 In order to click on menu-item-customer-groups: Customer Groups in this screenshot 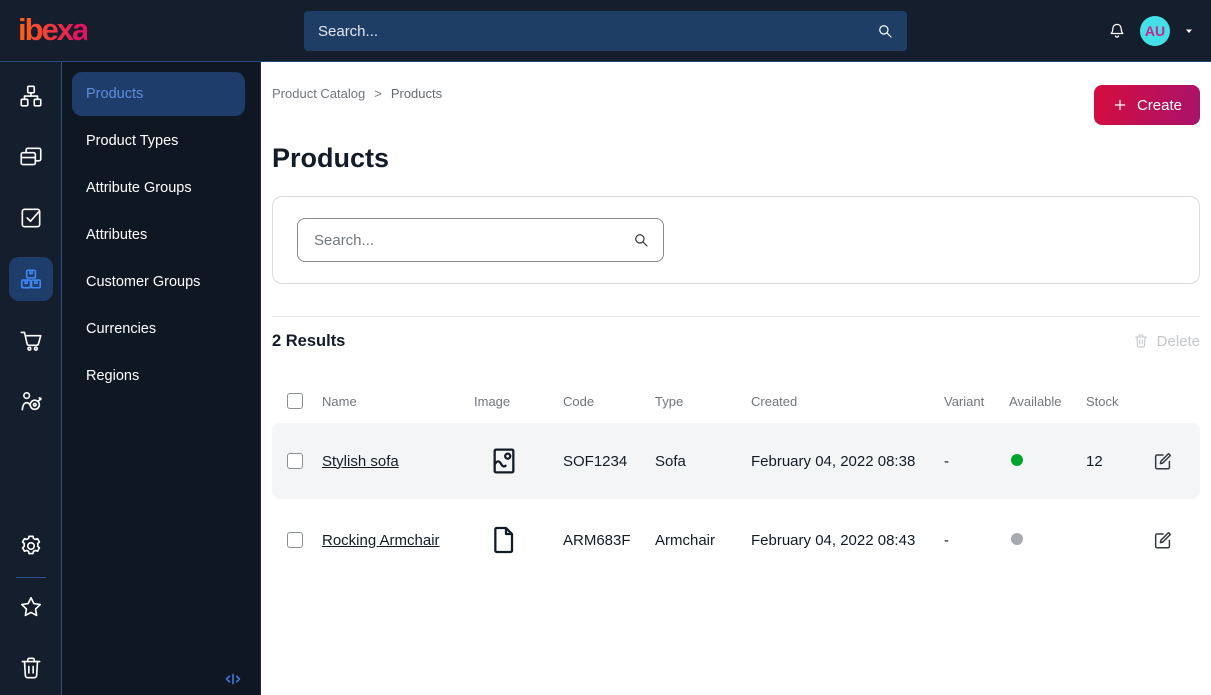, I will do `click(158, 282)`.